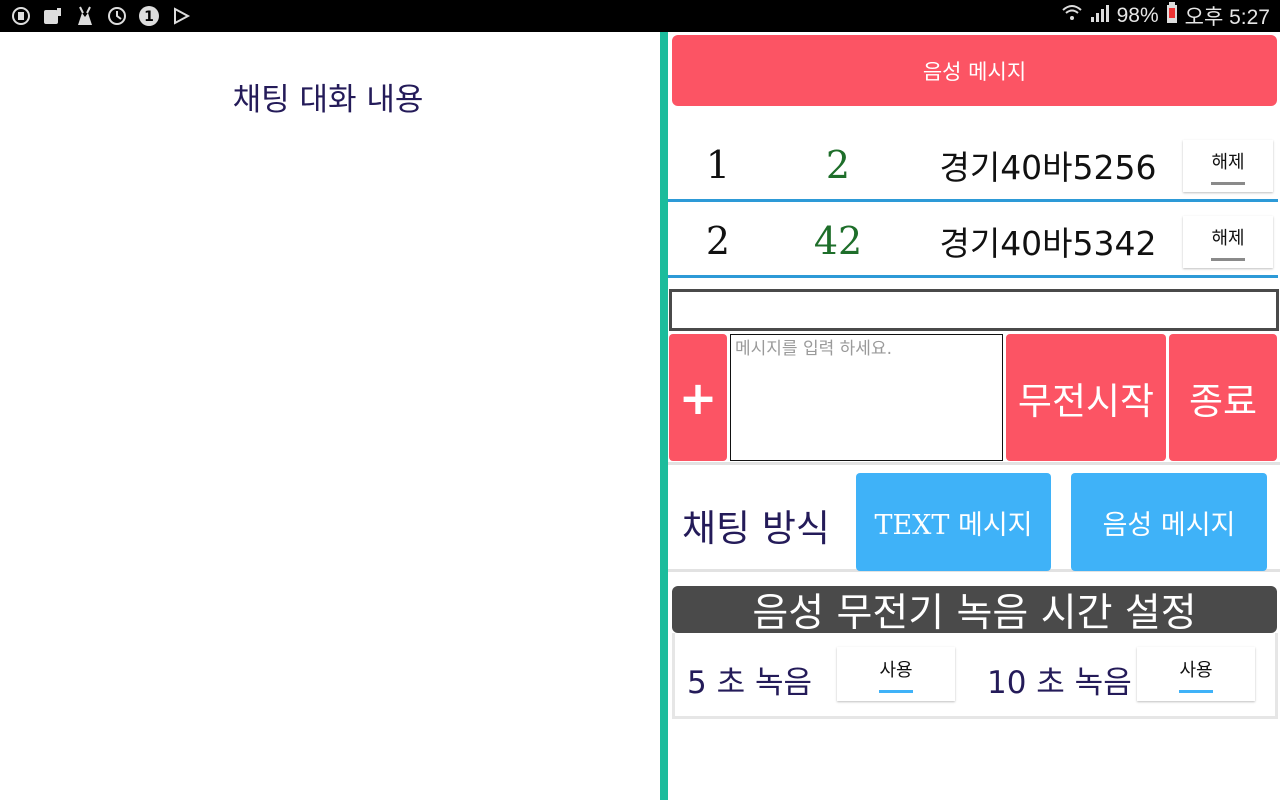 This screenshot has height=800, width=1280. Describe the element at coordinates (181, 16) in the screenshot. I see `play-store-icon` at that location.